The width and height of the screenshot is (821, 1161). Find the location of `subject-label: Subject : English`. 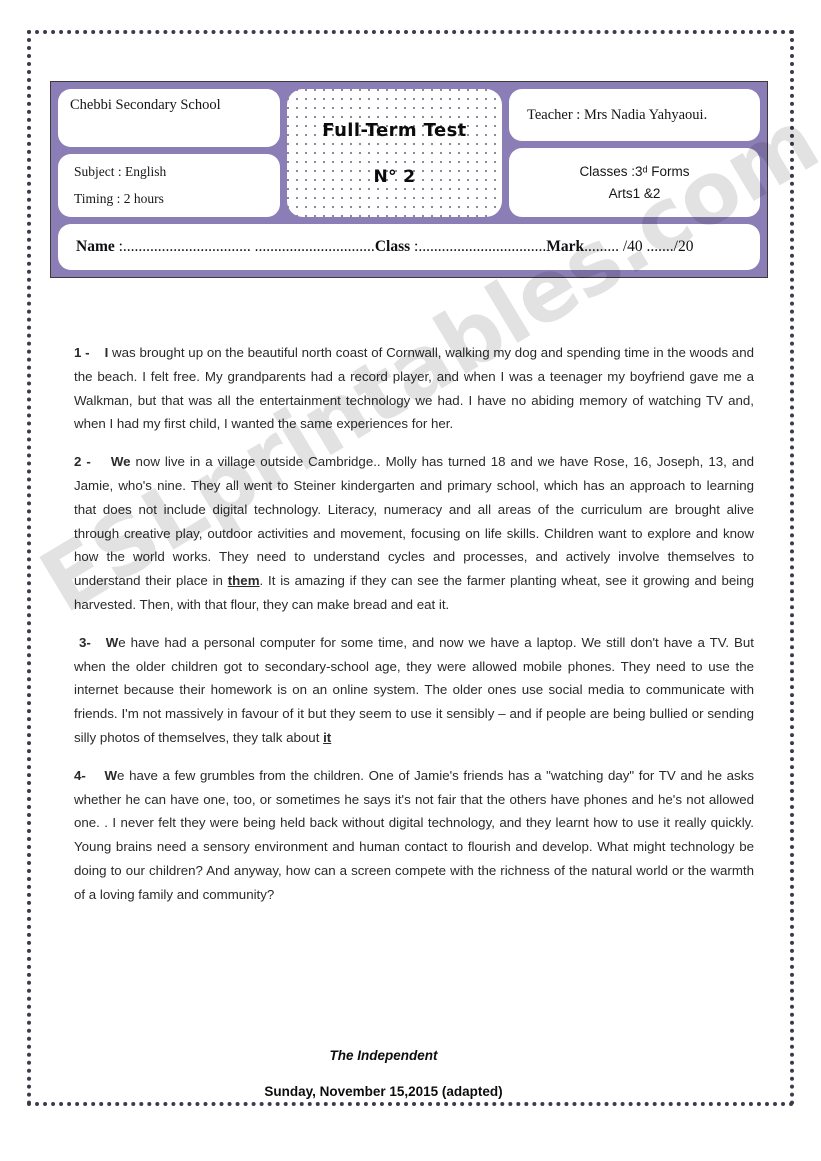

subject-label: Subject : English is located at coordinates (120, 171).